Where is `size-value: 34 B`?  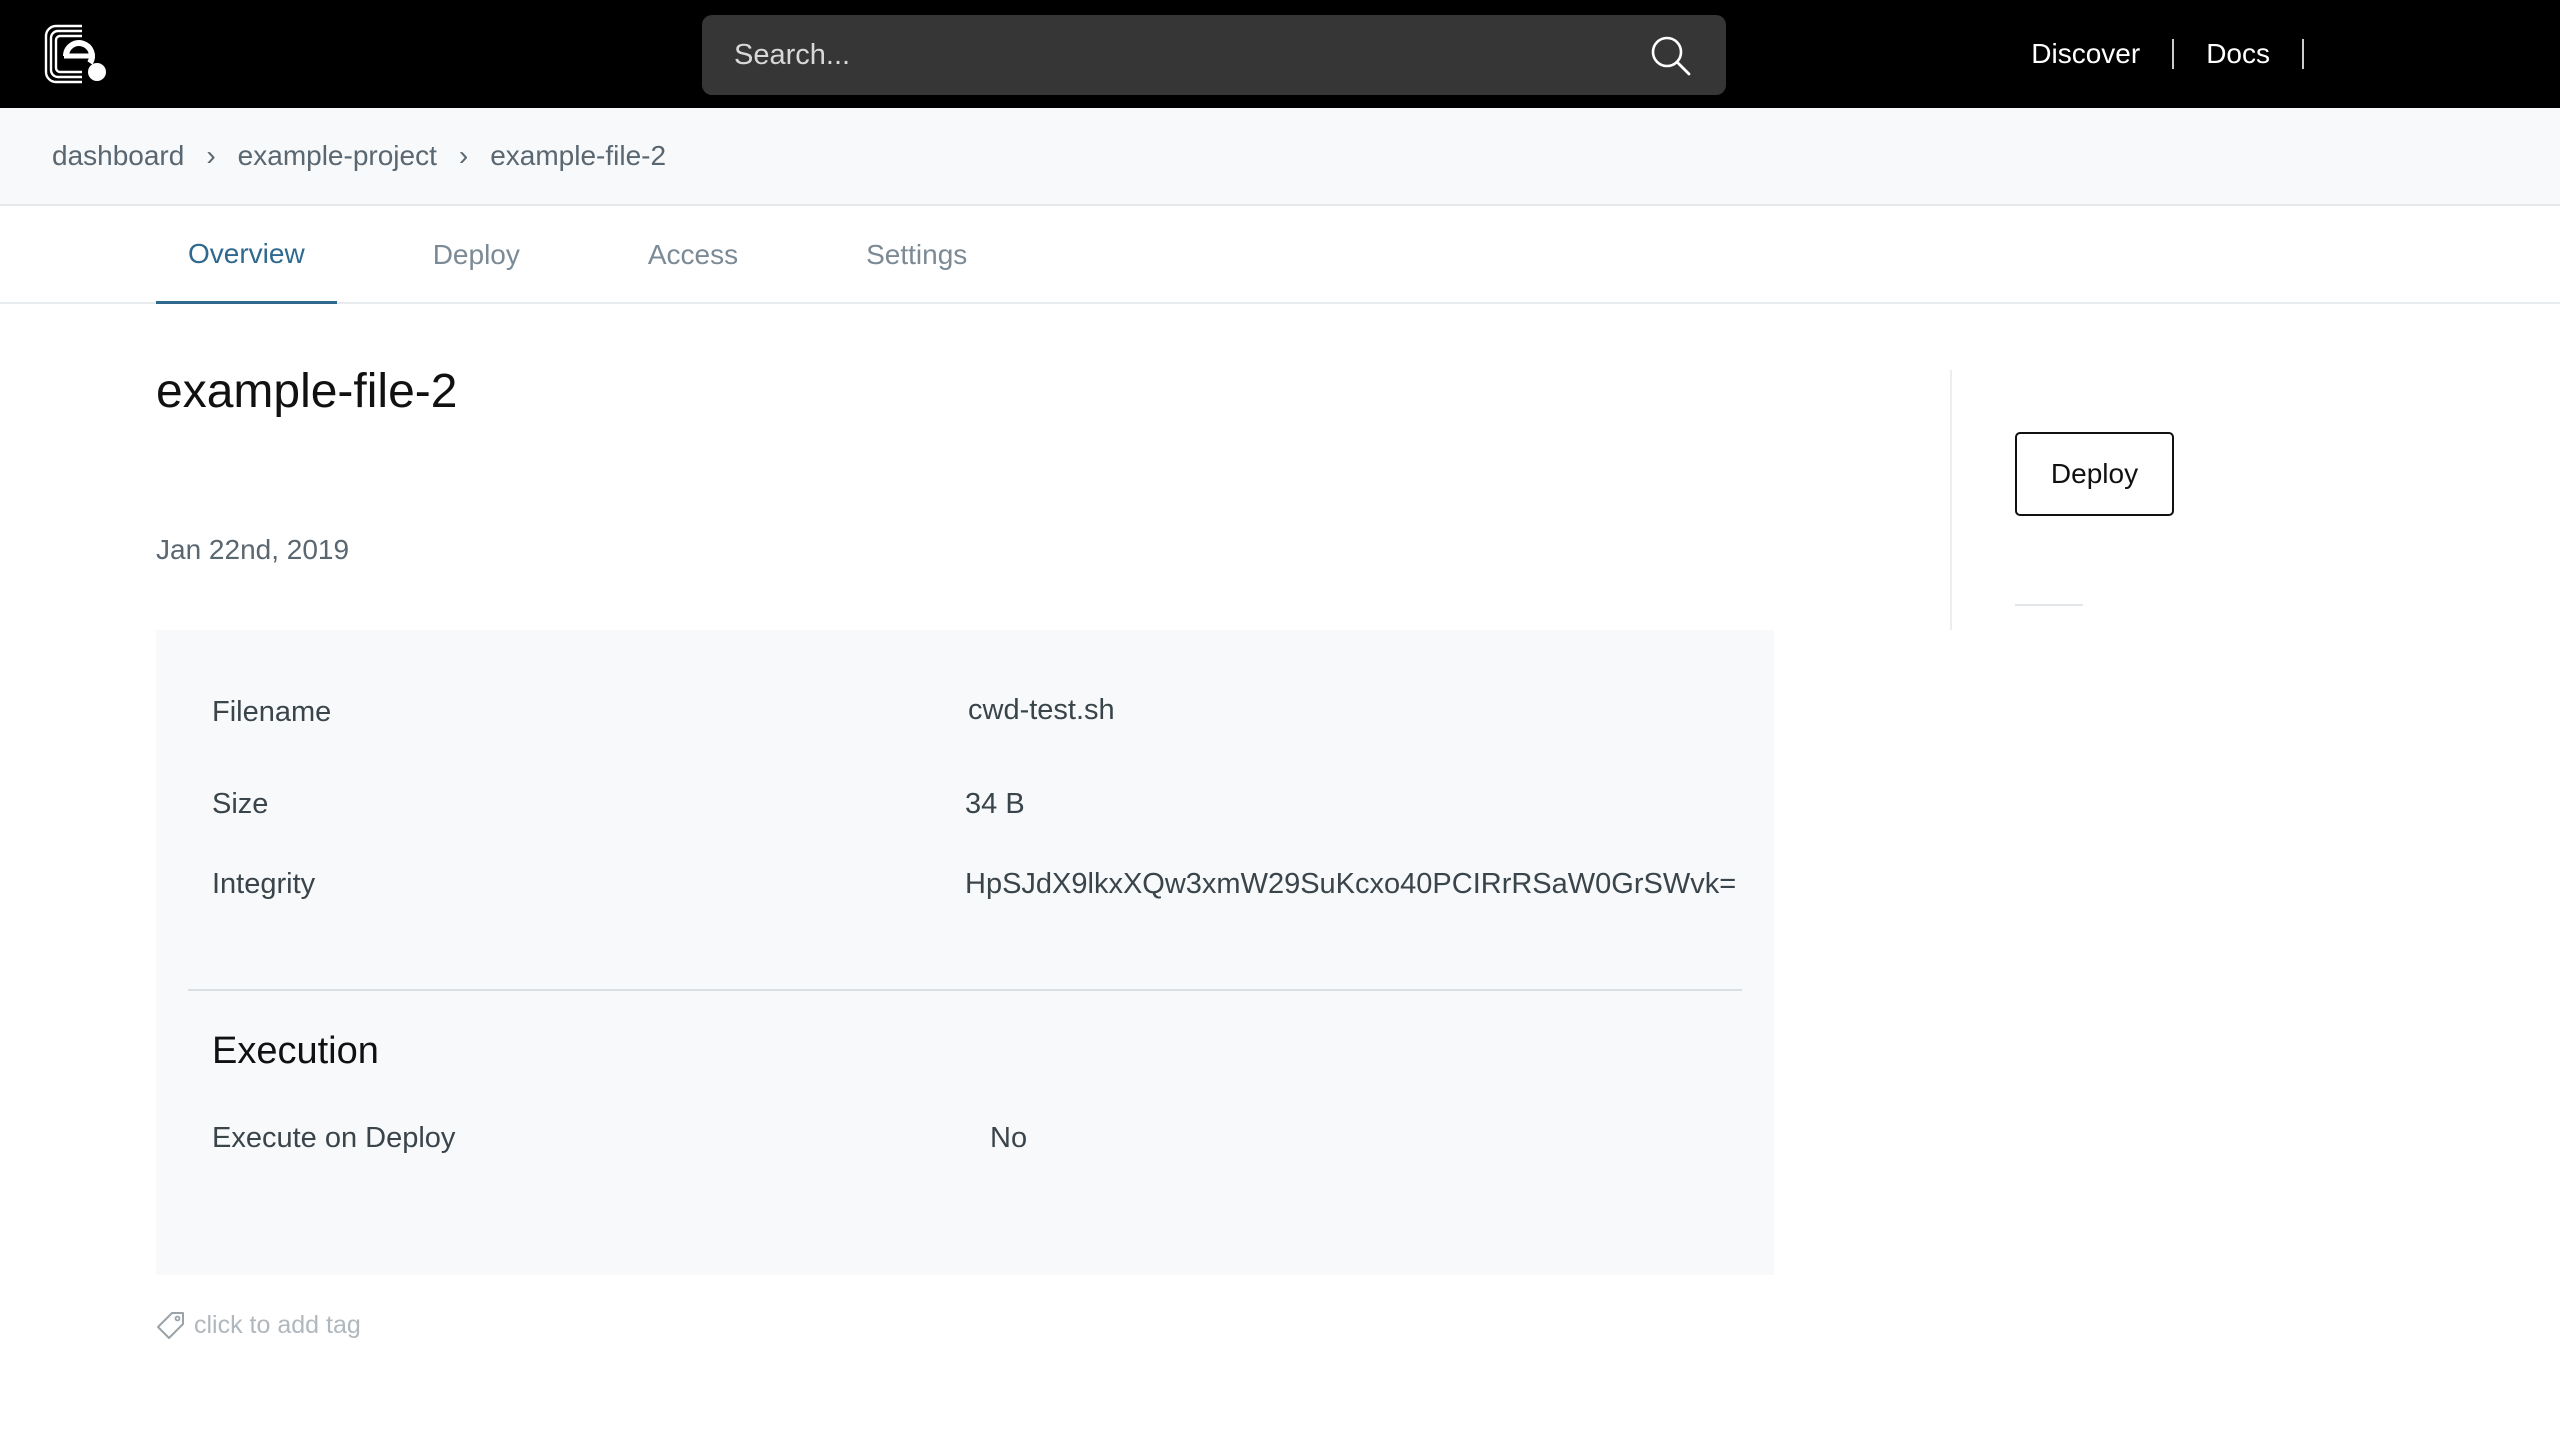 size-value: 34 B is located at coordinates (995, 804).